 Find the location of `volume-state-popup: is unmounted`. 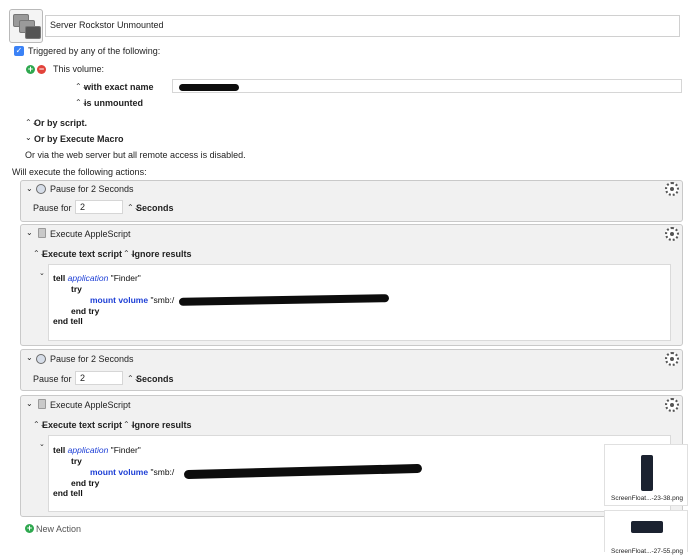

volume-state-popup: is unmounted is located at coordinates (113, 103).